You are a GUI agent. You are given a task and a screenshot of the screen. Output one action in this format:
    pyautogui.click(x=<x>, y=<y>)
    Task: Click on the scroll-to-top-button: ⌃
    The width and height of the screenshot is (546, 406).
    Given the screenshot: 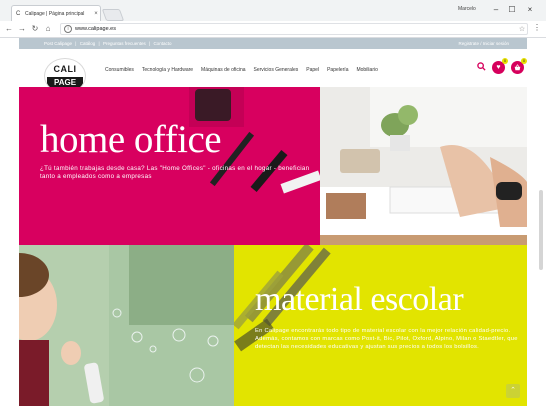 What is the action you would take?
    pyautogui.click(x=513, y=391)
    